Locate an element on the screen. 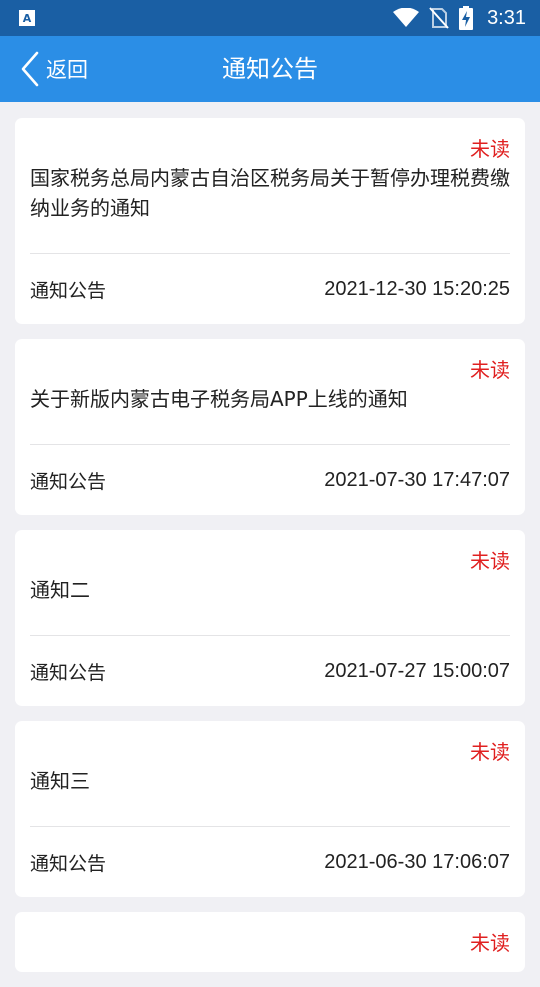 This screenshot has height=987, width=540. page-title: 通知公告 is located at coordinates (270, 69).